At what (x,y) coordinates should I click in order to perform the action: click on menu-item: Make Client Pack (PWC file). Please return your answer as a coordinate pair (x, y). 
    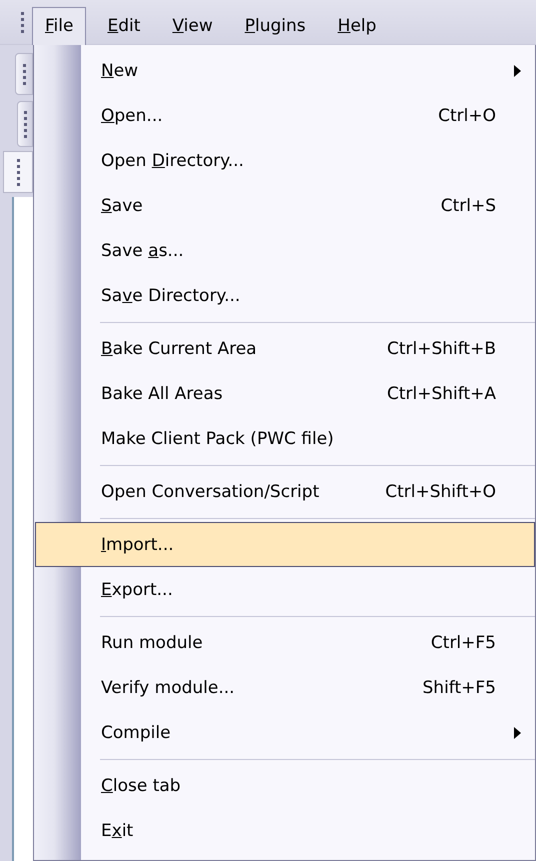
    Looking at the image, I should click on (285, 438).